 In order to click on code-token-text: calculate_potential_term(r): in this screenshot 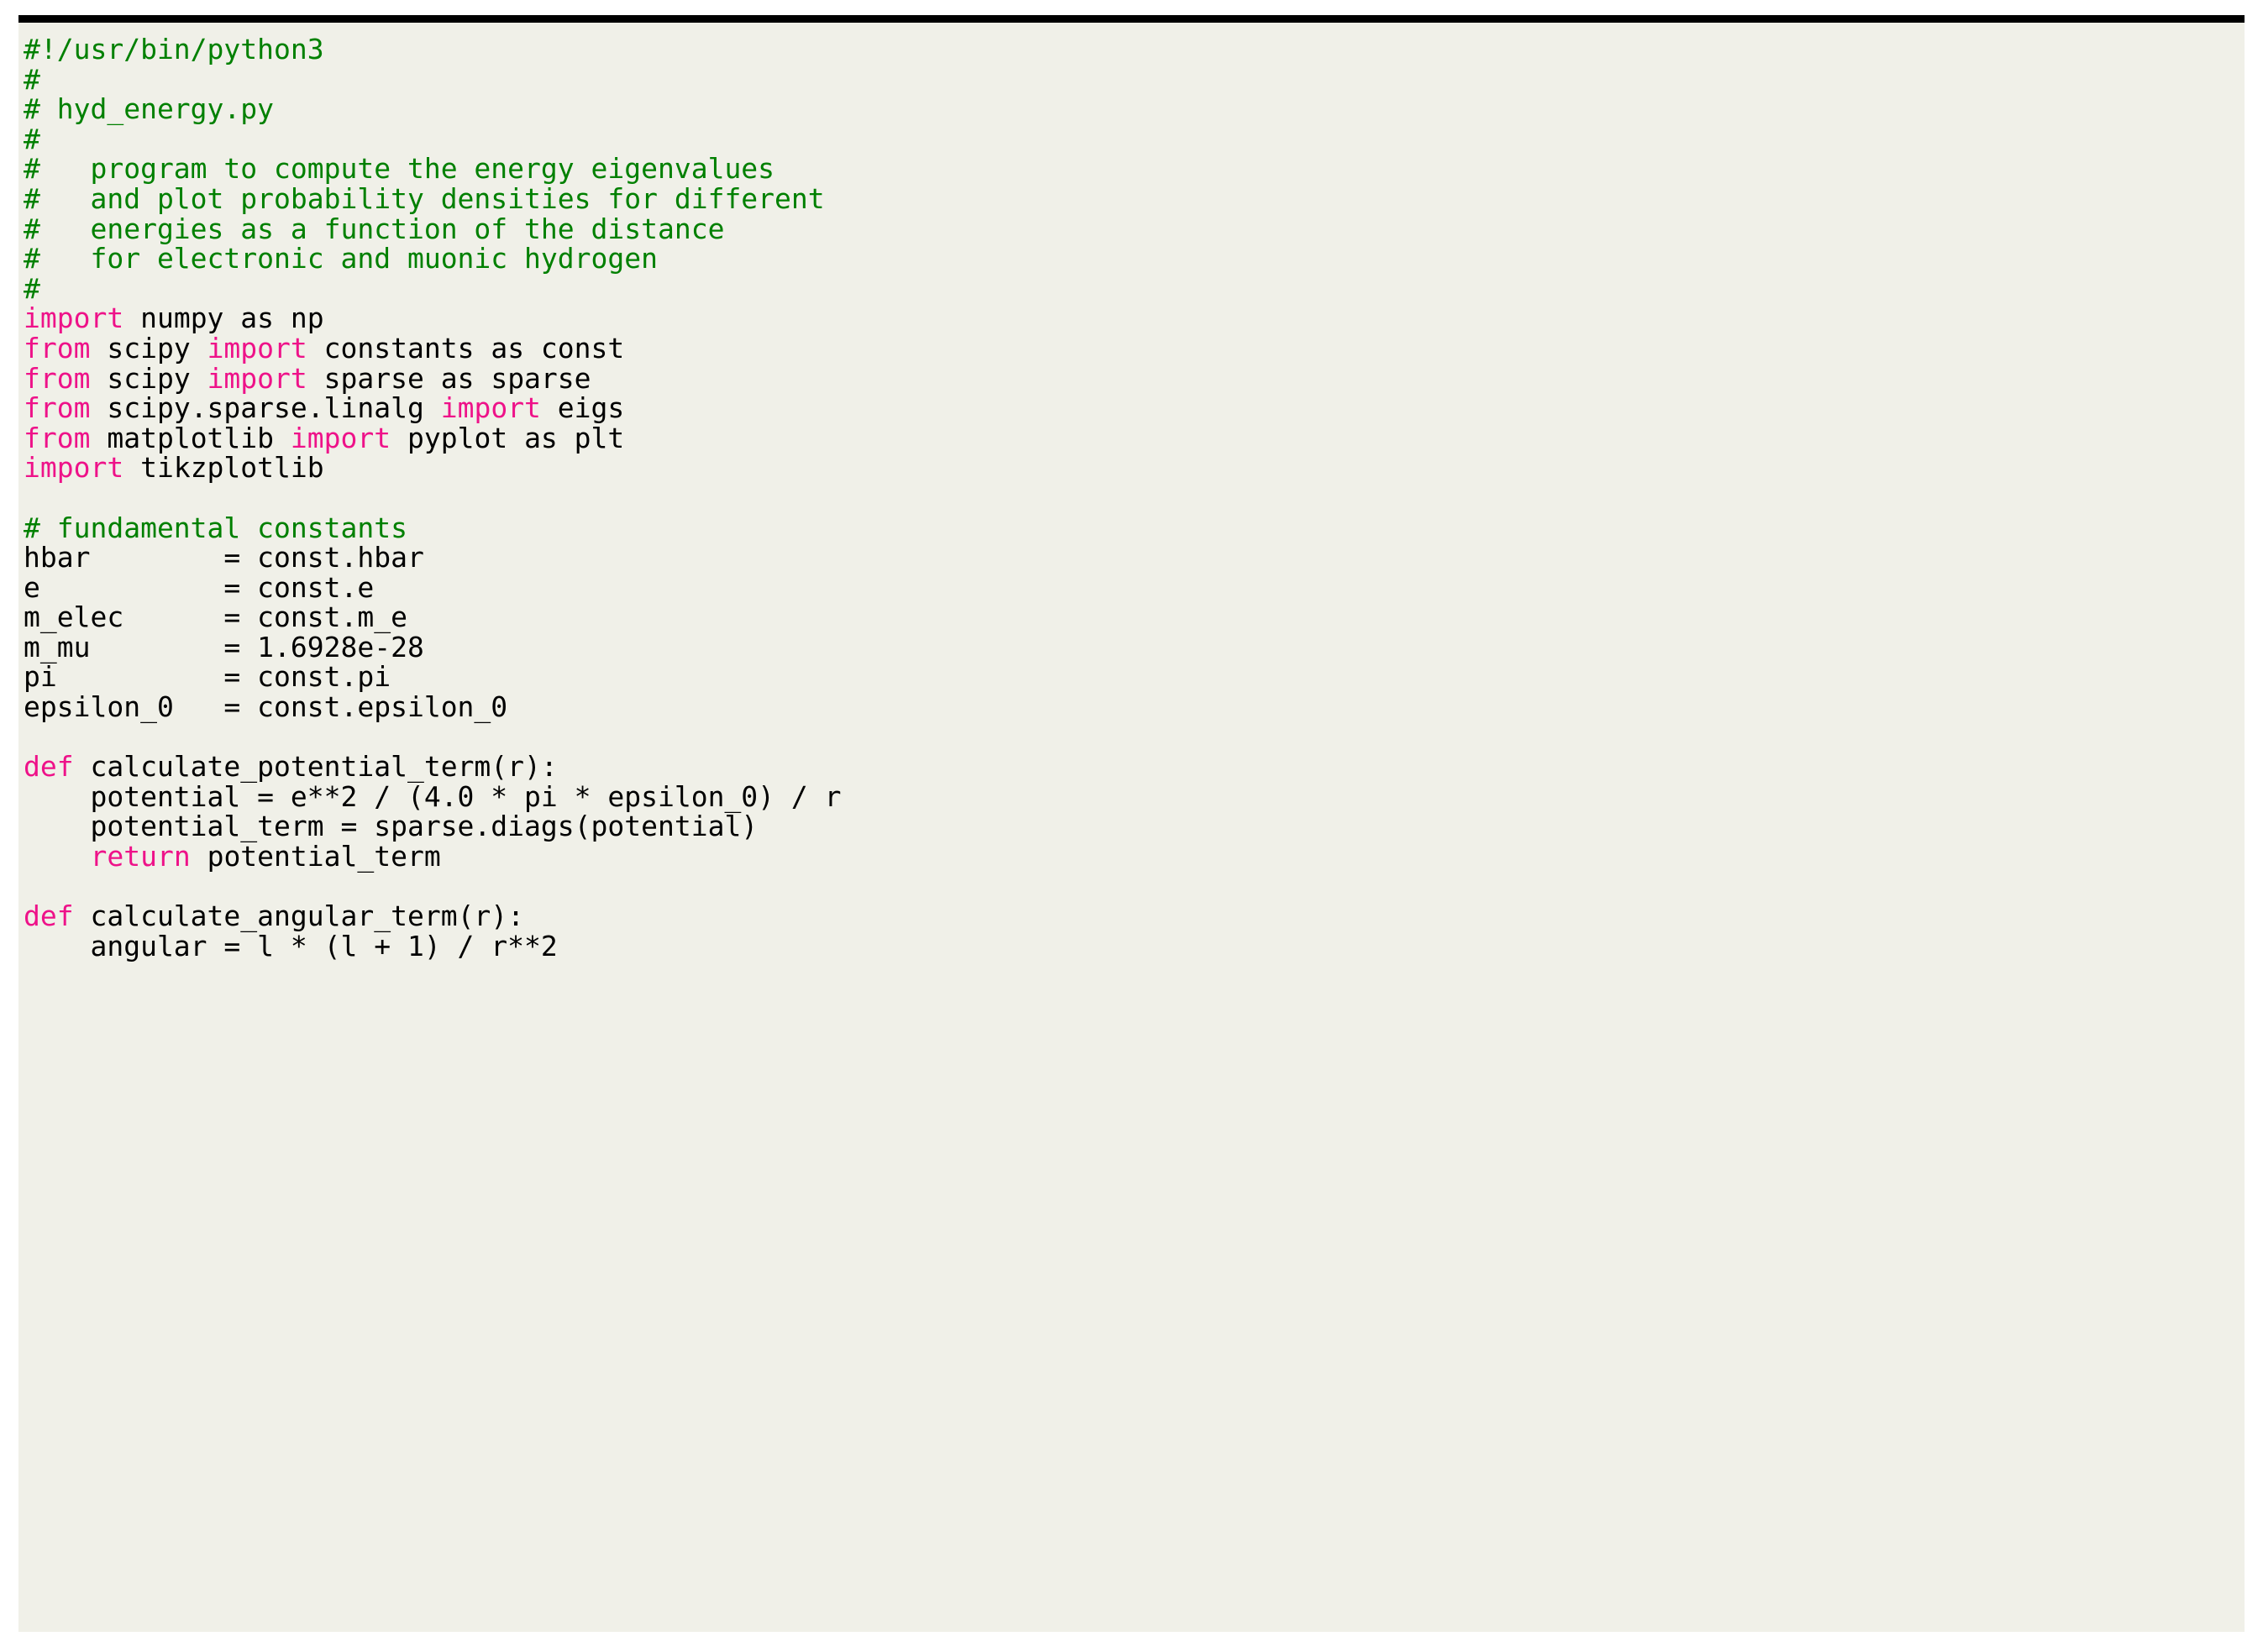, I will do `click(315, 767)`.